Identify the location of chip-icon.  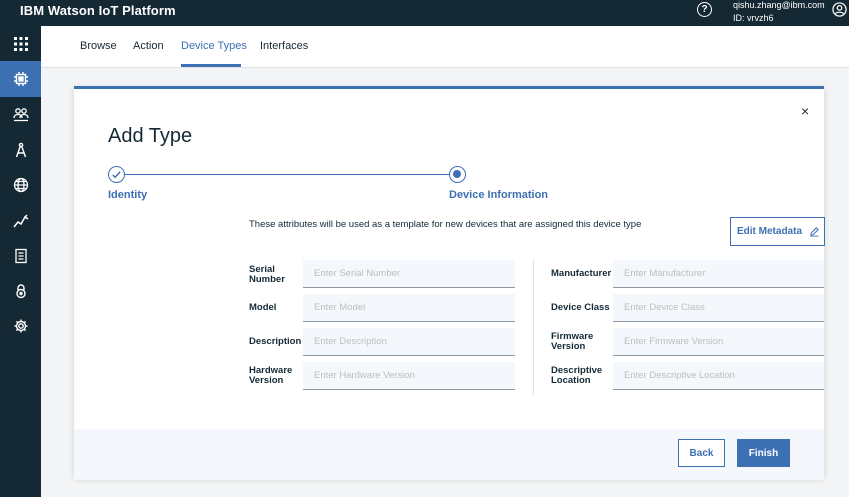
(20, 79).